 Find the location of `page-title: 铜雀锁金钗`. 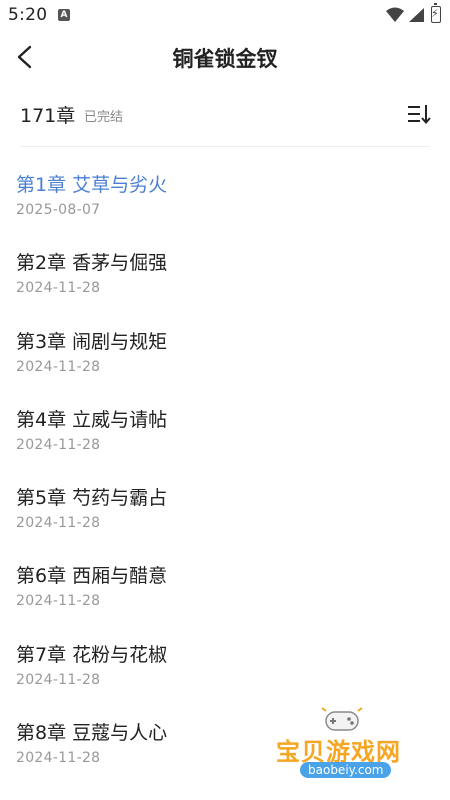

page-title: 铜雀锁金钗 is located at coordinates (225, 59).